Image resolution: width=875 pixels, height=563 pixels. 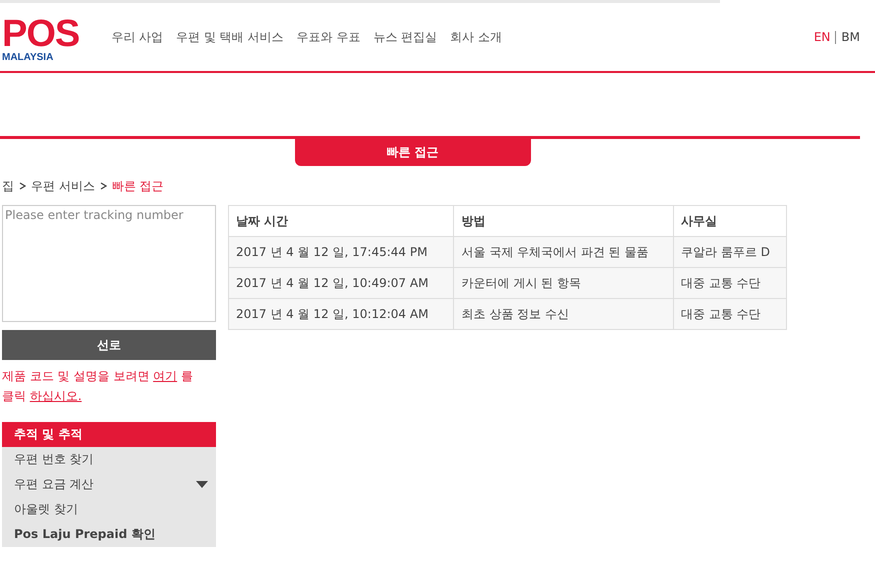 What do you see at coordinates (564, 221) in the screenshot?
I see `column-header: 방법` at bounding box center [564, 221].